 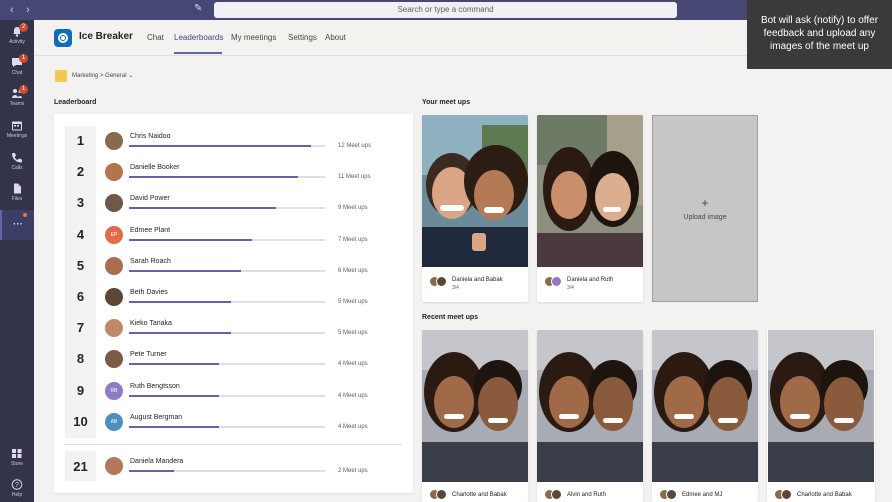 I want to click on back-arrow-icon: ‹, so click(x=12, y=10).